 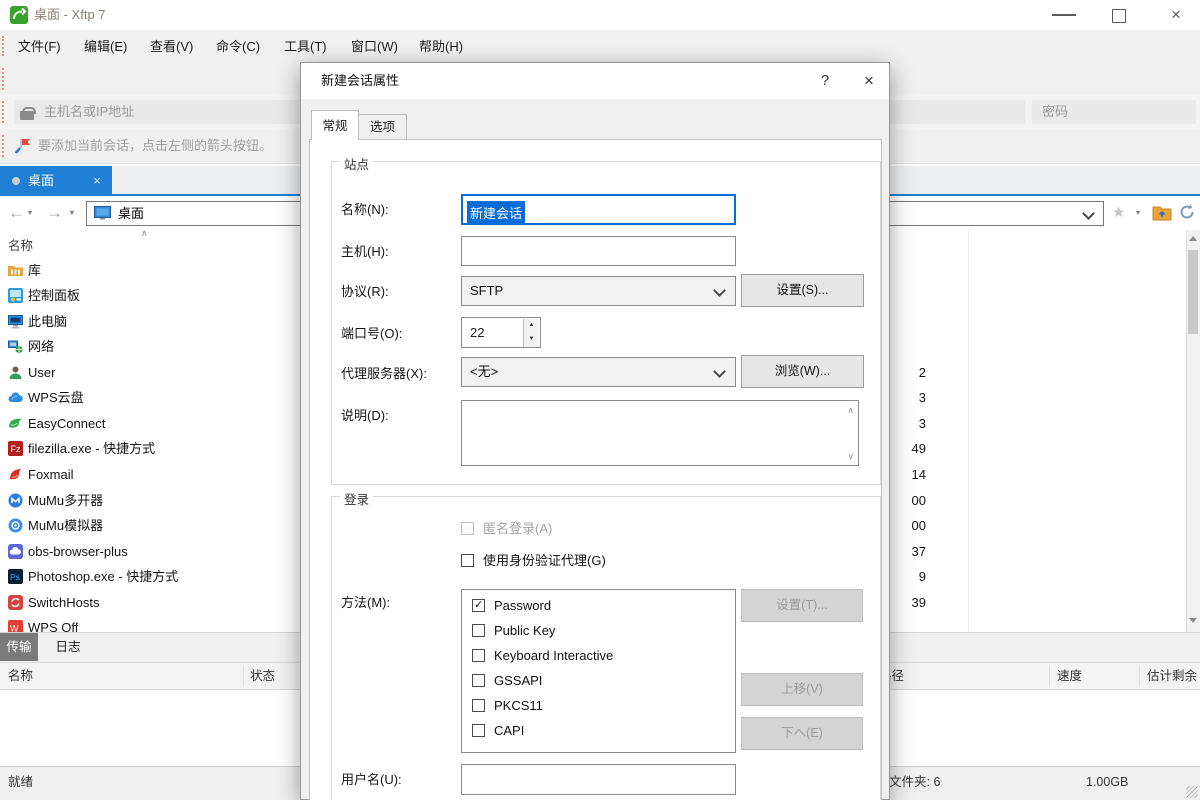 I want to click on dialog-title-bar: 新建会话属性 ? ×, so click(x=595, y=81).